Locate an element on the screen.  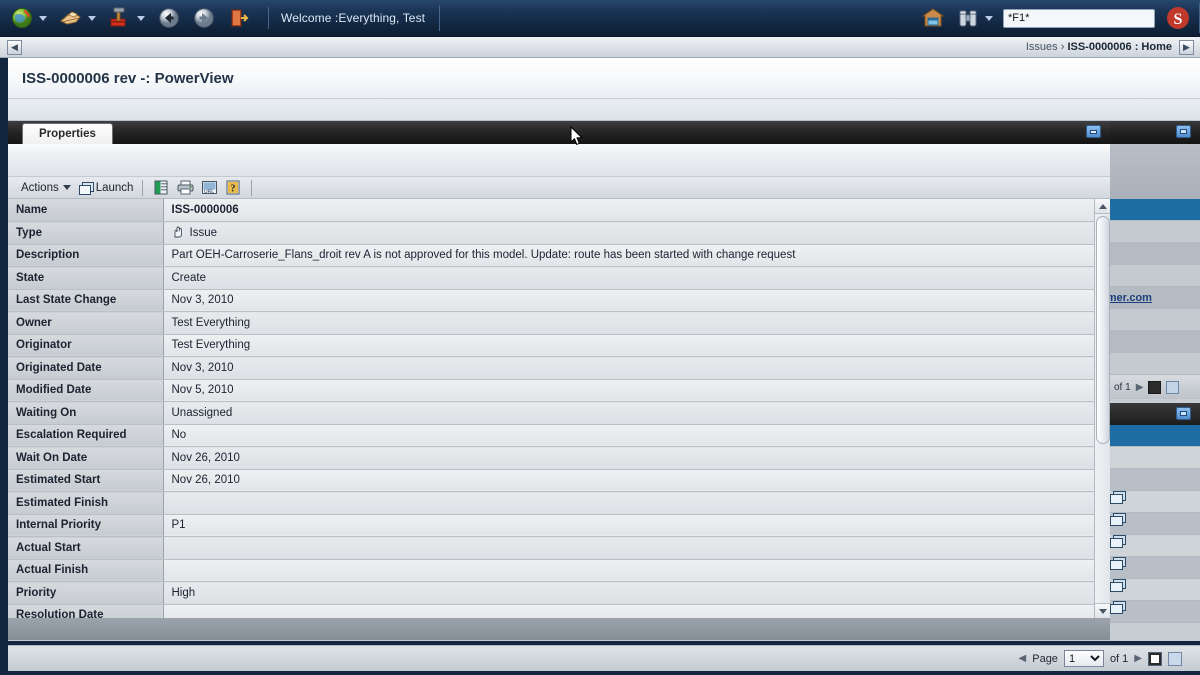
url-link-icon: URL is located at coordinates (209, 187).